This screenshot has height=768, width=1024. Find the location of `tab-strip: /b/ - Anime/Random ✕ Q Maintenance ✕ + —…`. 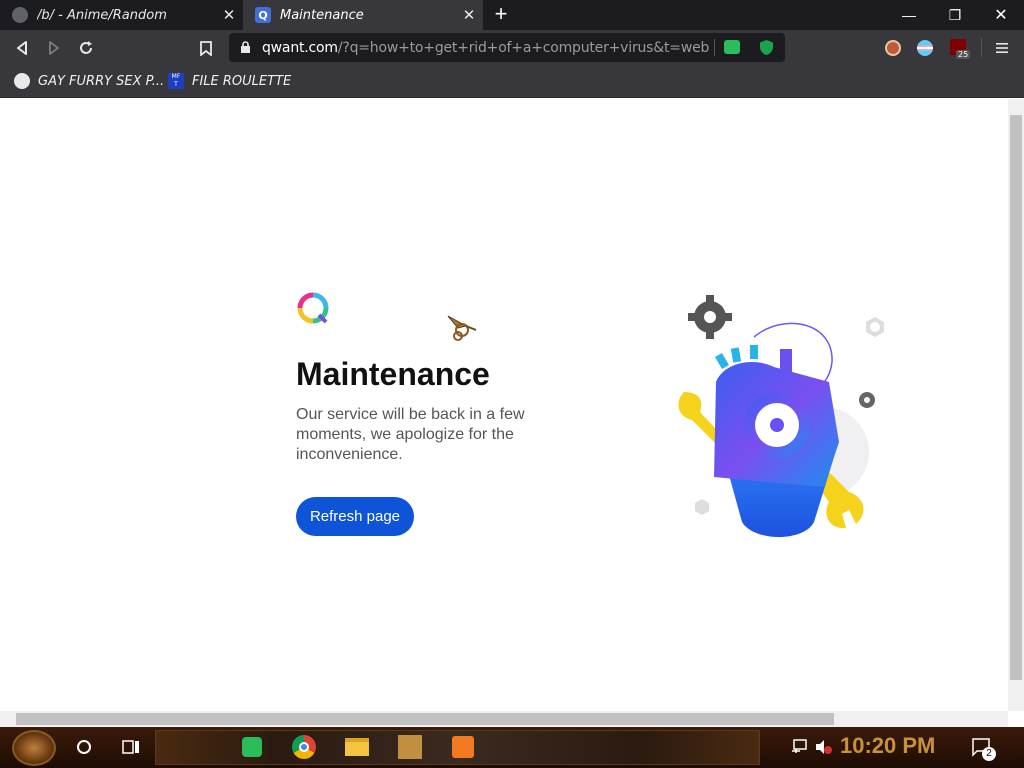

tab-strip: /b/ - Anime/Random ✕ Q Maintenance ✕ + —… is located at coordinates (512, 15).